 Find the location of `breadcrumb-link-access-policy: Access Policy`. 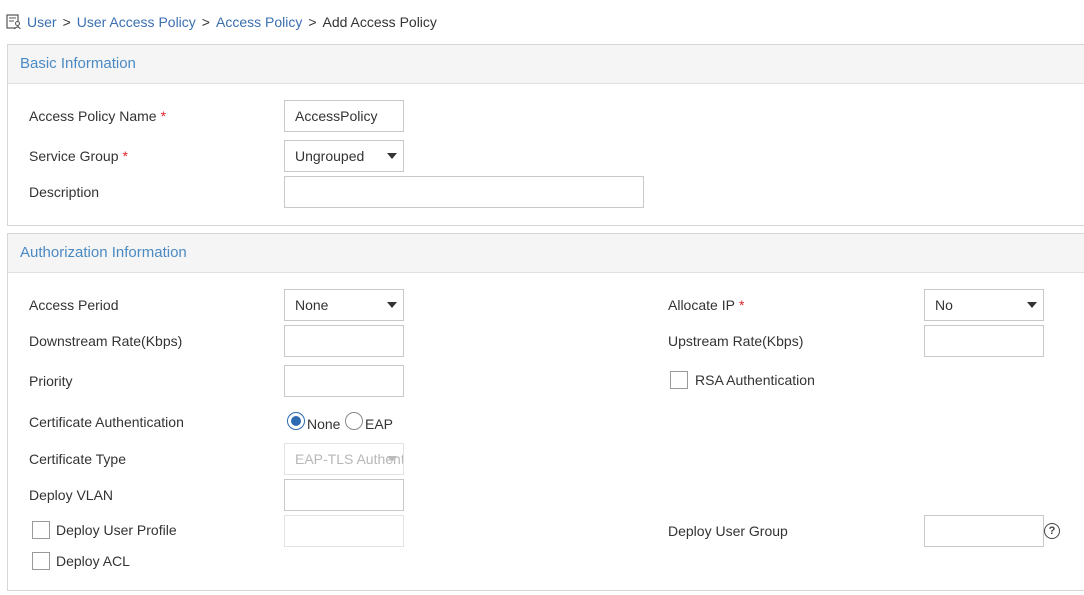

breadcrumb-link-access-policy: Access Policy is located at coordinates (259, 22).